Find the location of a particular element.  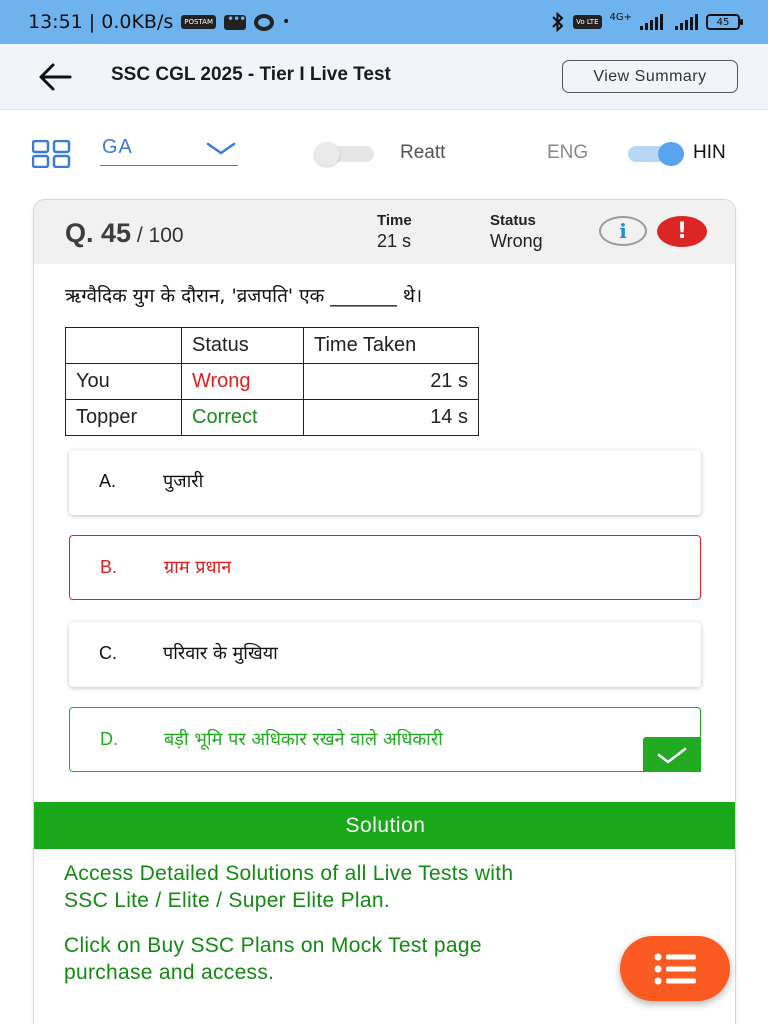

table-cell: Correct is located at coordinates (242, 417).